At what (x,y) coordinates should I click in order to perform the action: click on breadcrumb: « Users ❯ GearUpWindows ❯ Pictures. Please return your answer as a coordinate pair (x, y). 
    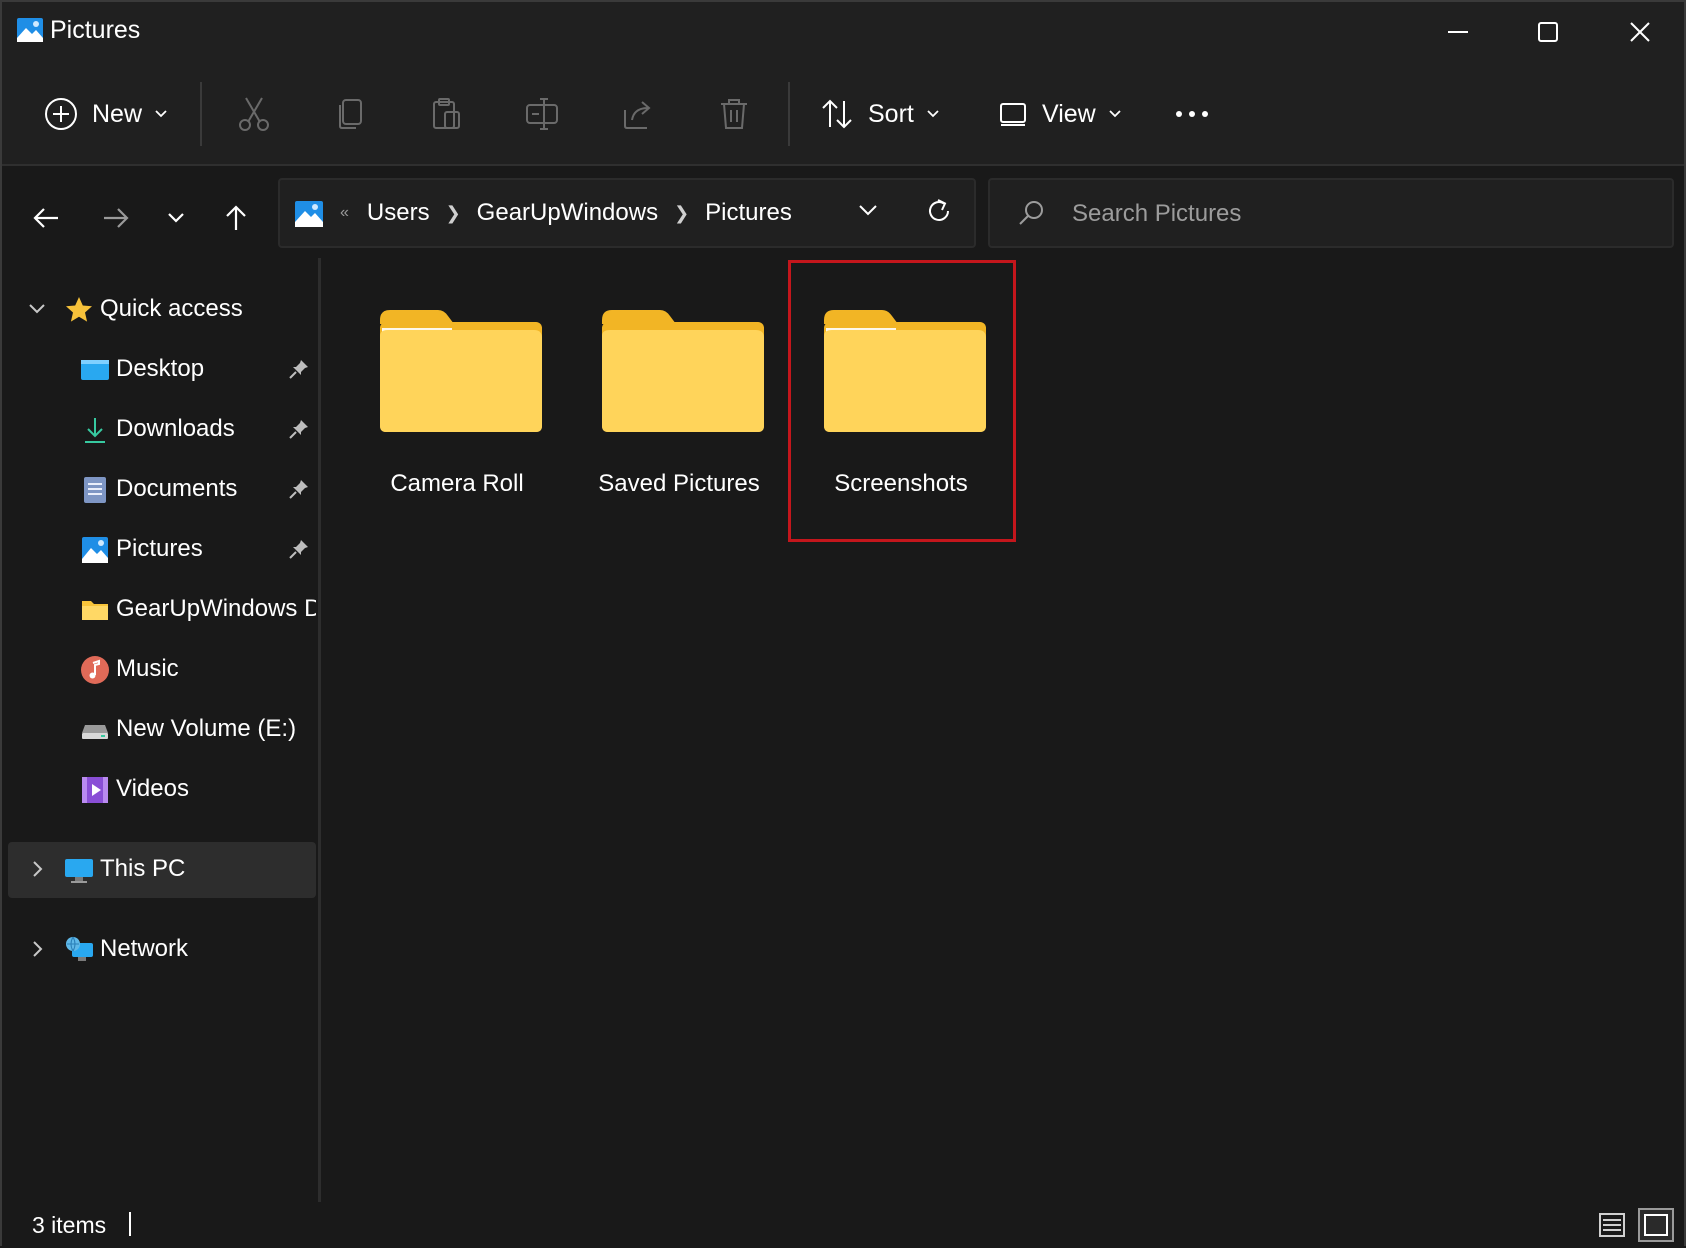
    Looking at the image, I should click on (566, 213).